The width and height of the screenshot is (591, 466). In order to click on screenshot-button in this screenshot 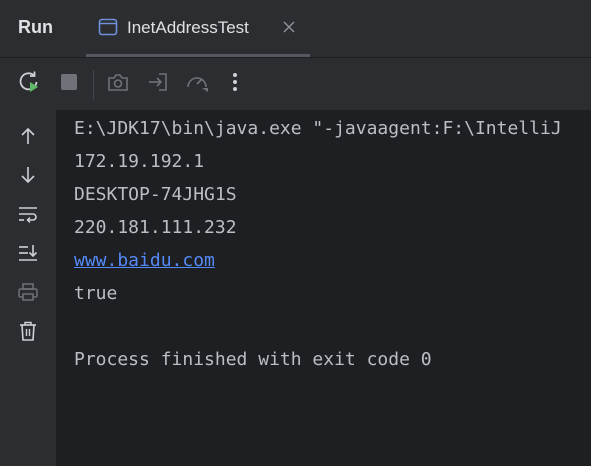, I will do `click(118, 84)`.